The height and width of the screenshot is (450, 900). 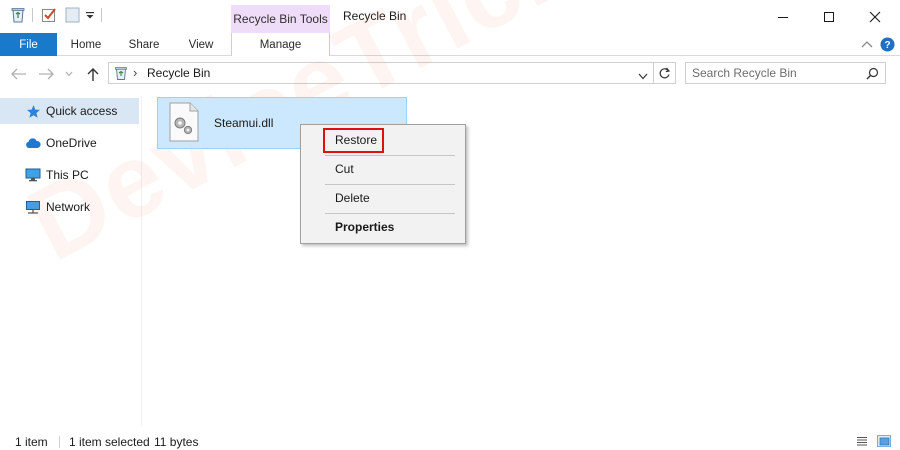 I want to click on minimize-icon, so click(x=783, y=16).